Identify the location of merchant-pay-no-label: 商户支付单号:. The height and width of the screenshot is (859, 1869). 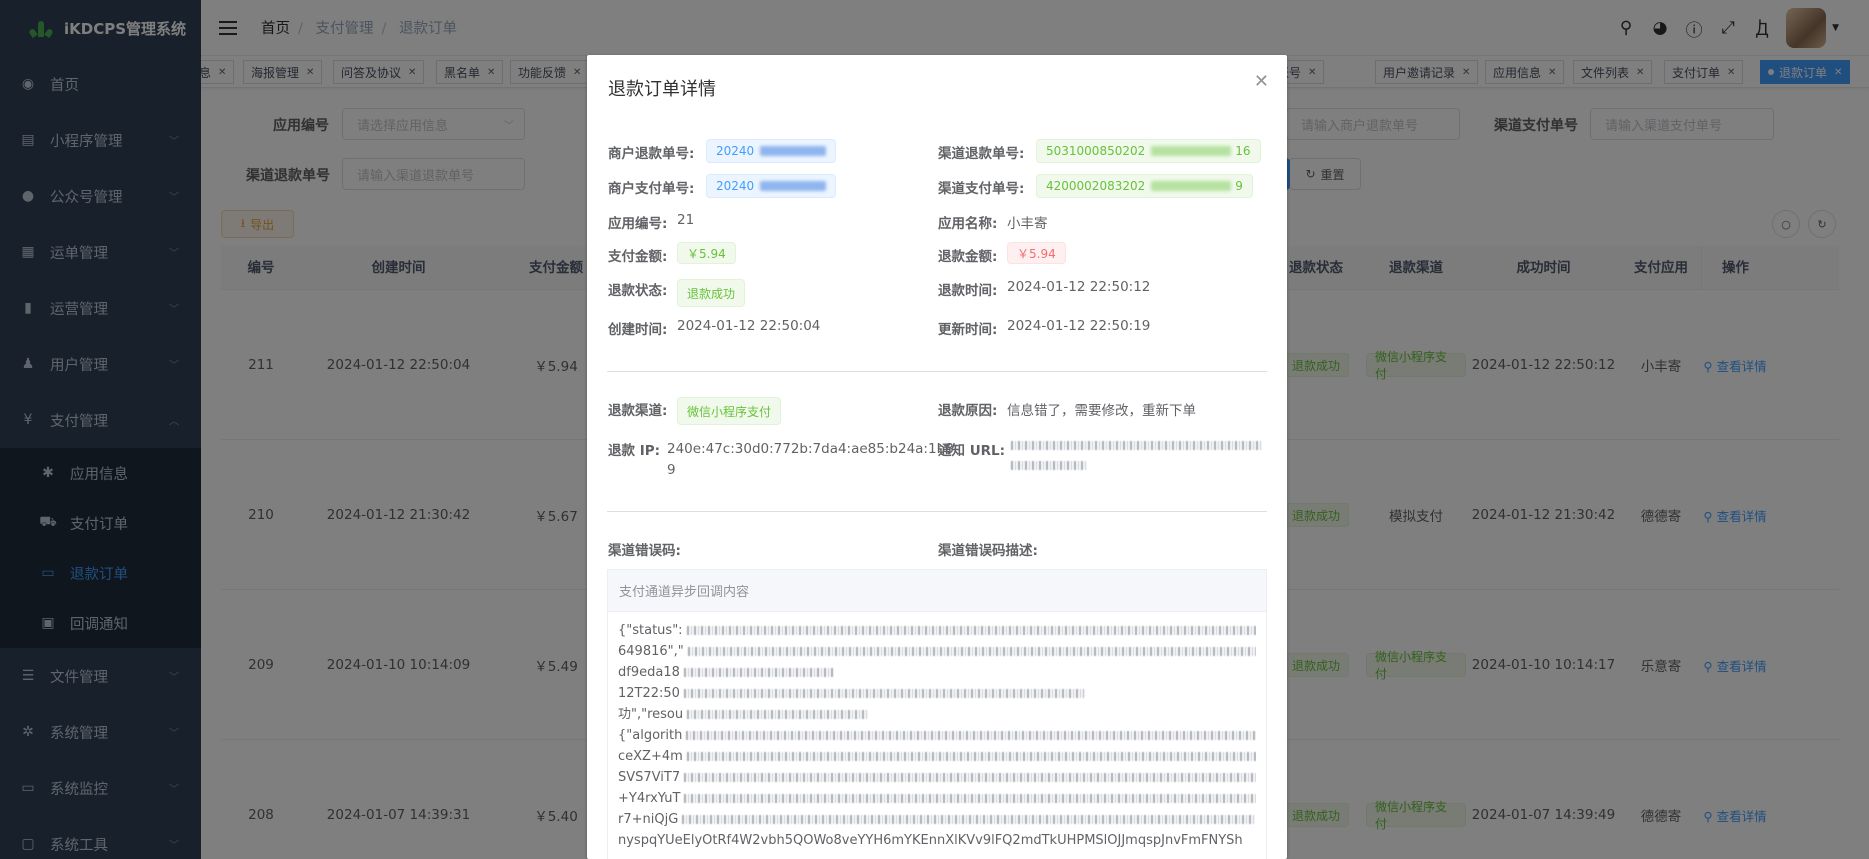
(651, 189).